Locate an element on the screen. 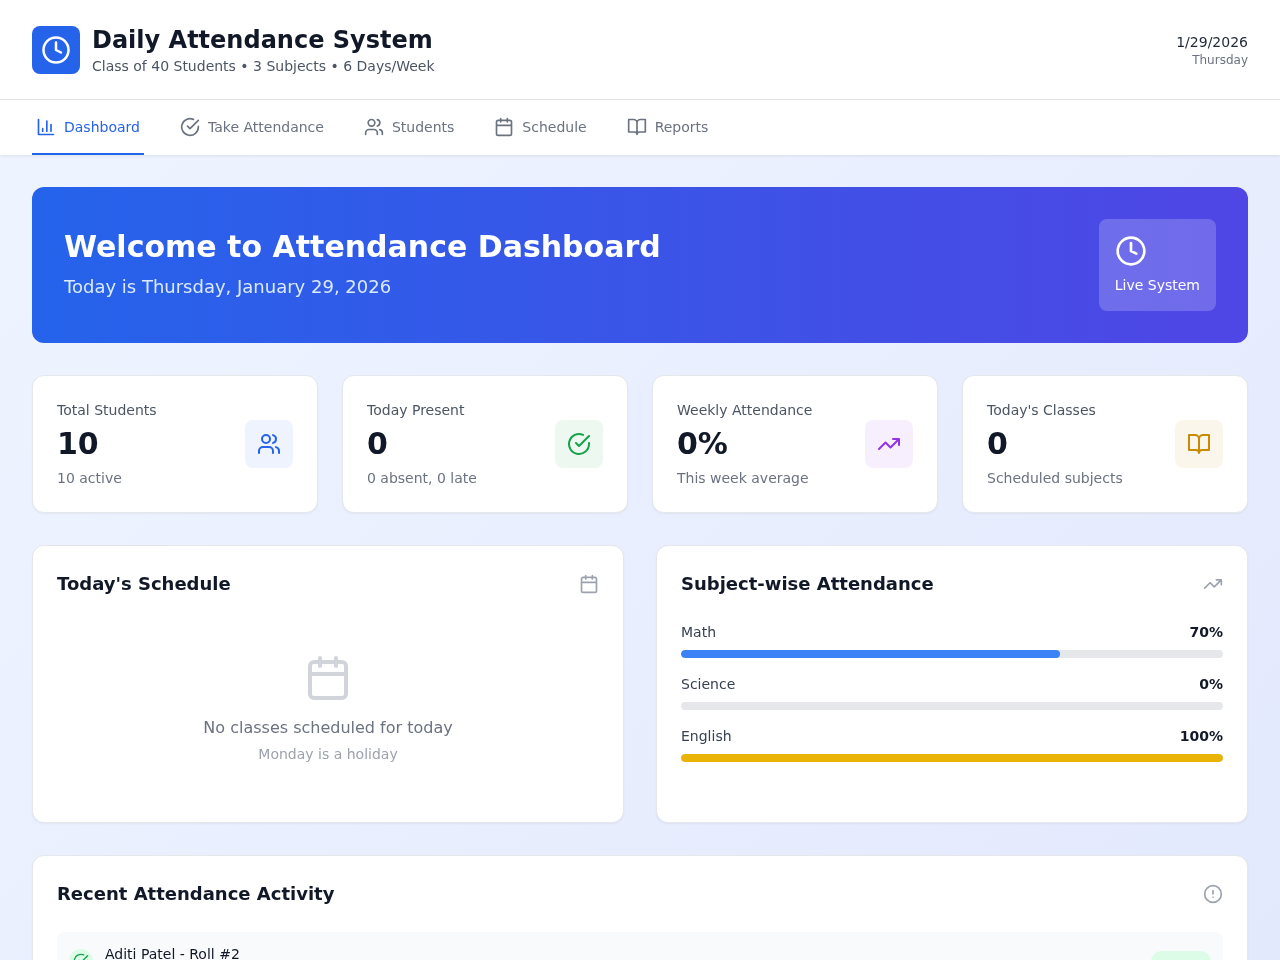 The height and width of the screenshot is (960, 1280). nav-tab: Reports is located at coordinates (667, 127).